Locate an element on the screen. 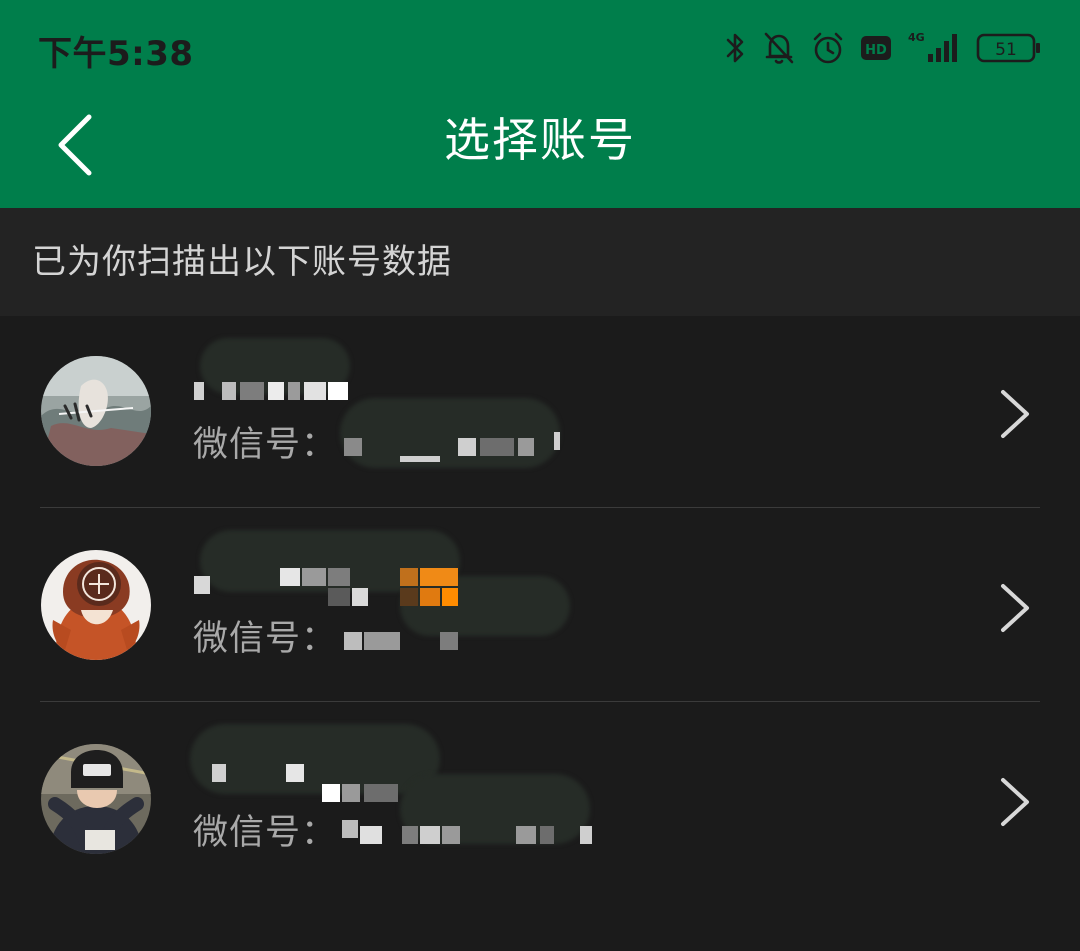 The image size is (1080, 951). battery-icon: 51 is located at coordinates (1009, 48).